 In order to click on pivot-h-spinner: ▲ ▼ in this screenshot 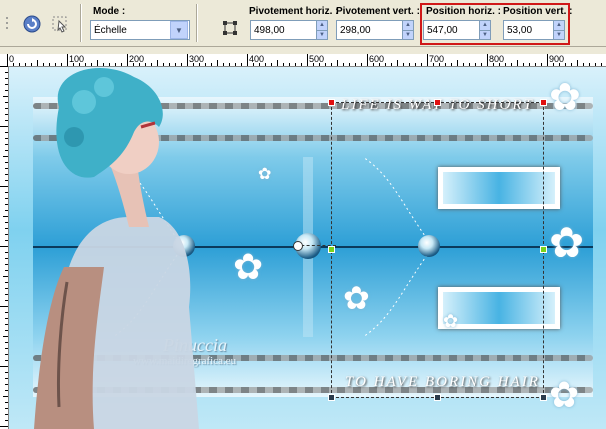, I will do `click(321, 30)`.